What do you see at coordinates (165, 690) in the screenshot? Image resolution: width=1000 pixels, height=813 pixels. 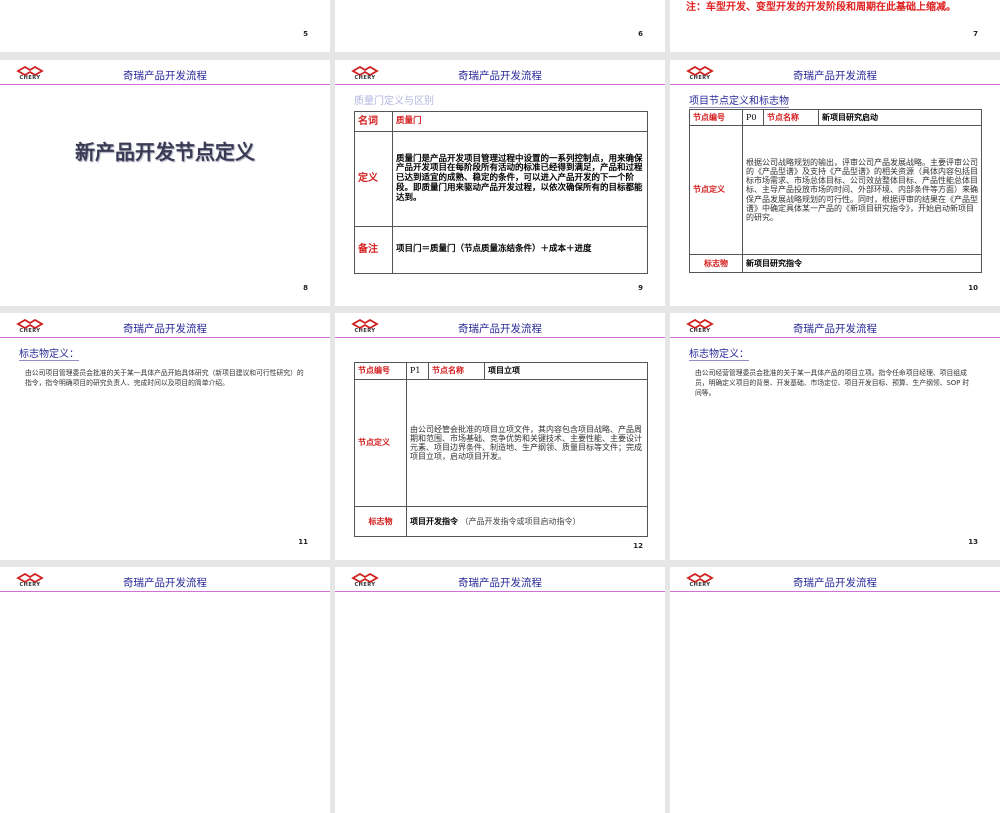 I see `slide-thumbnail-14: 奇瑞产品开发流程 CHERY` at bounding box center [165, 690].